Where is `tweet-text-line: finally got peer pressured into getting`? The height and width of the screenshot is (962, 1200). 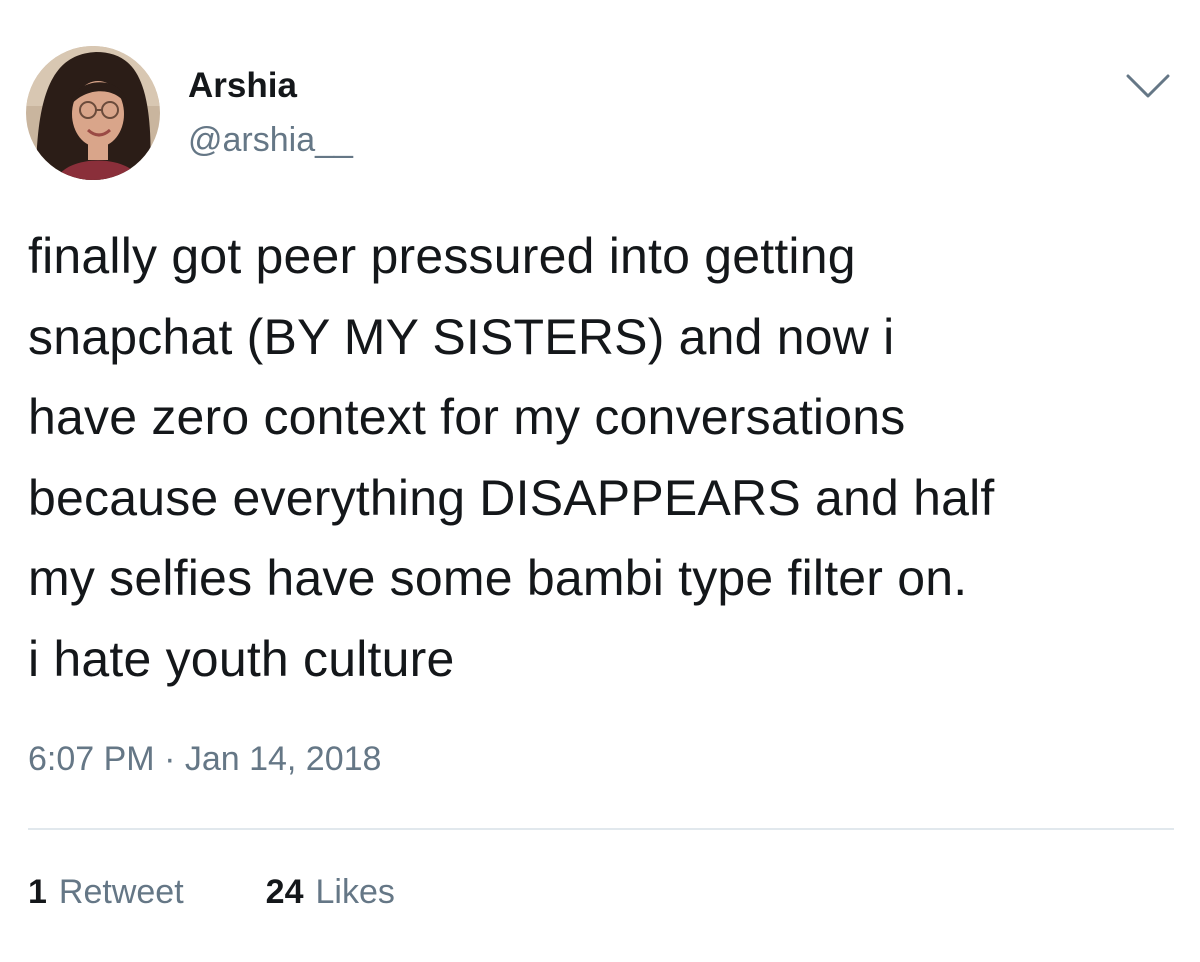 tweet-text-line: finally got peer pressured into getting is located at coordinates (442, 256).